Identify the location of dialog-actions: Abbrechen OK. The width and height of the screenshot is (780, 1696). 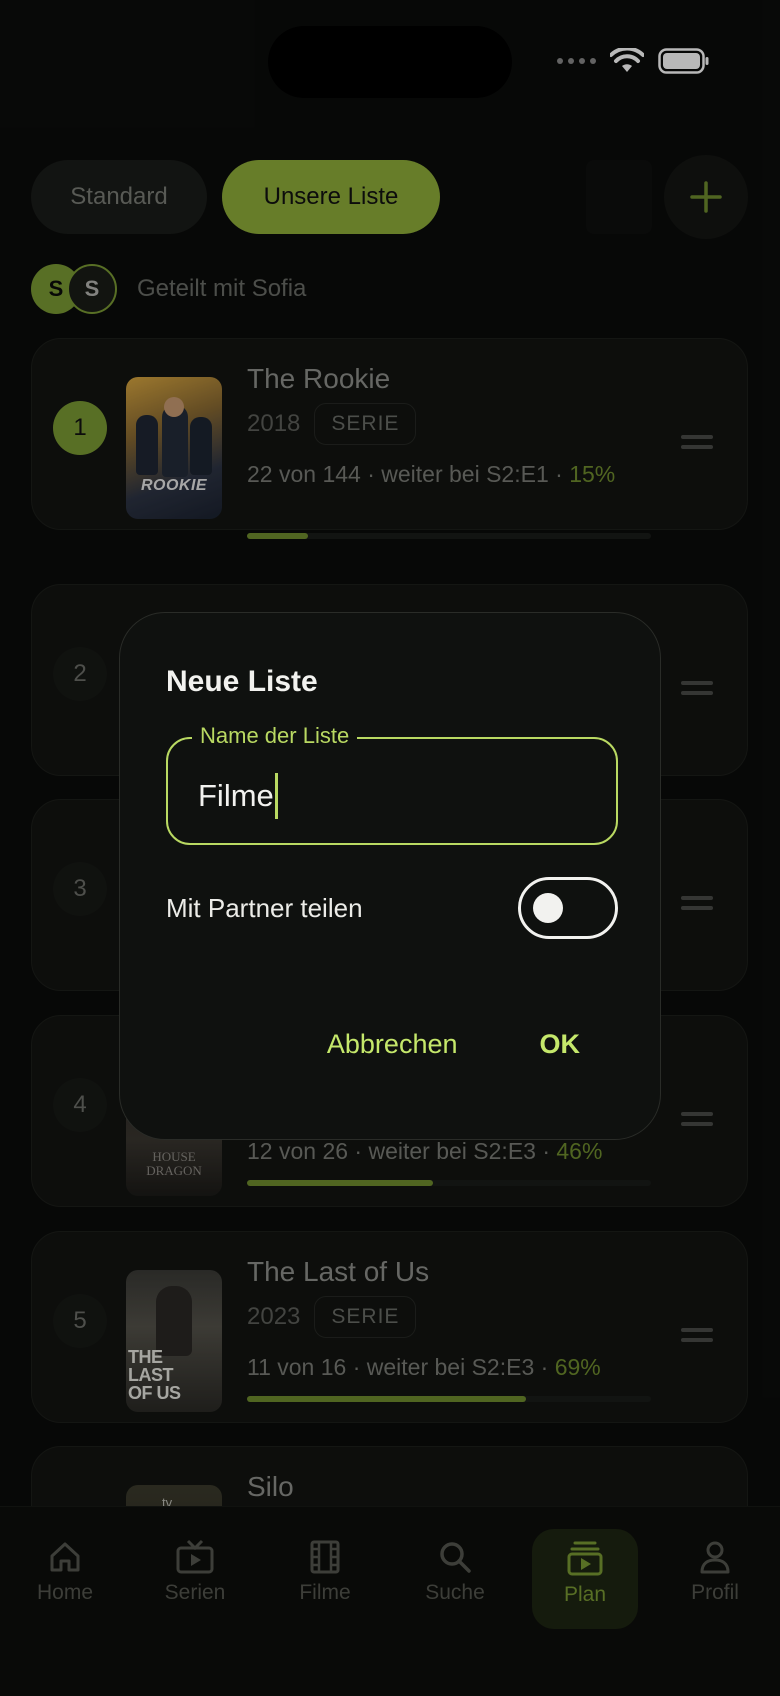
(453, 1044).